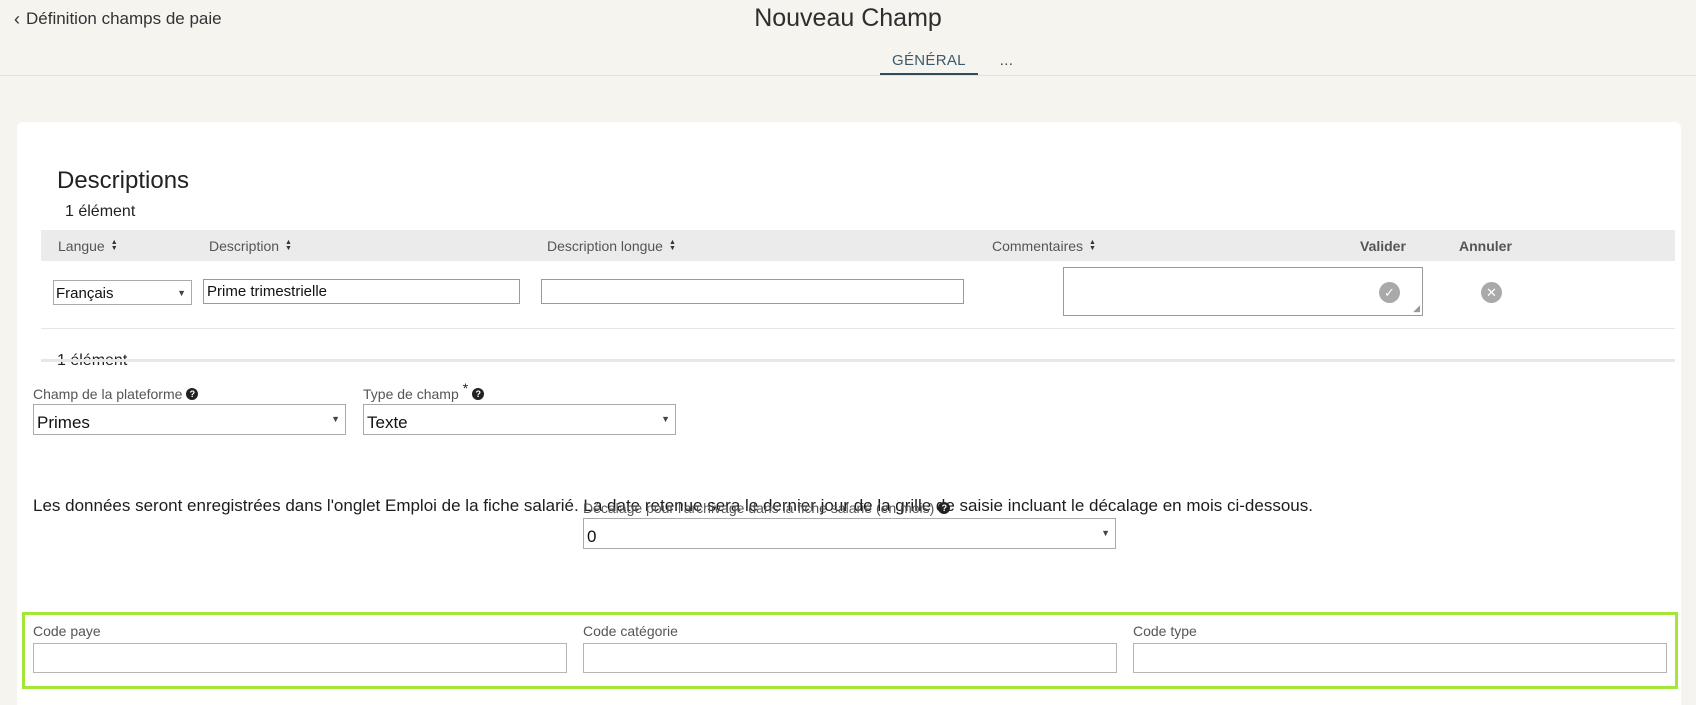 The width and height of the screenshot is (1696, 705). I want to click on table-row: Français ▼ Prime trimestrielle ◢ ✓ ✕, so click(858, 295).